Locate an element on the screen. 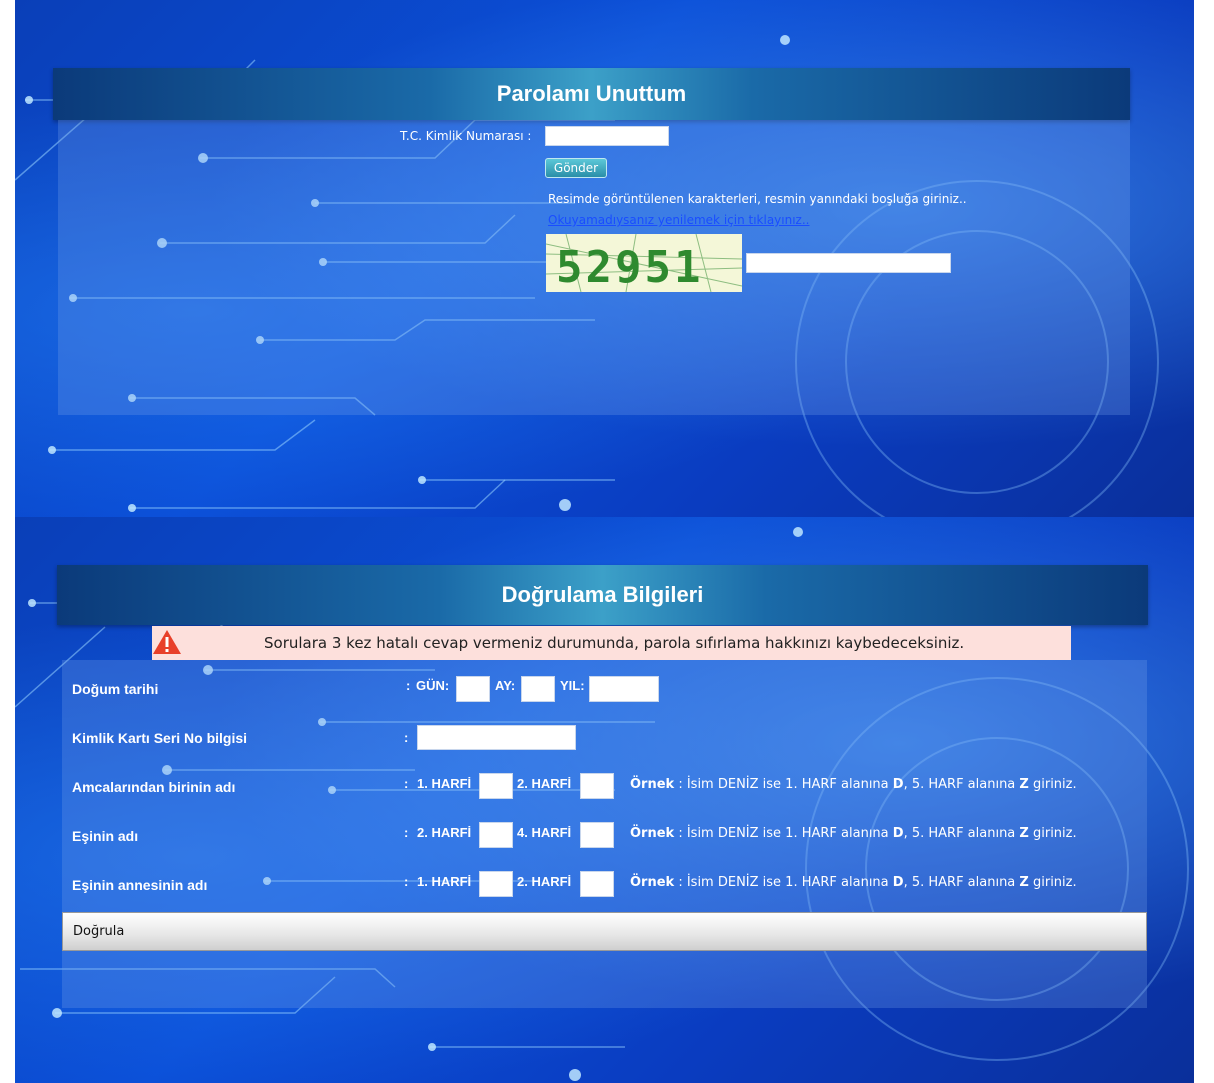  question-1-letter2-label: 2. HARFİ is located at coordinates (544, 783).